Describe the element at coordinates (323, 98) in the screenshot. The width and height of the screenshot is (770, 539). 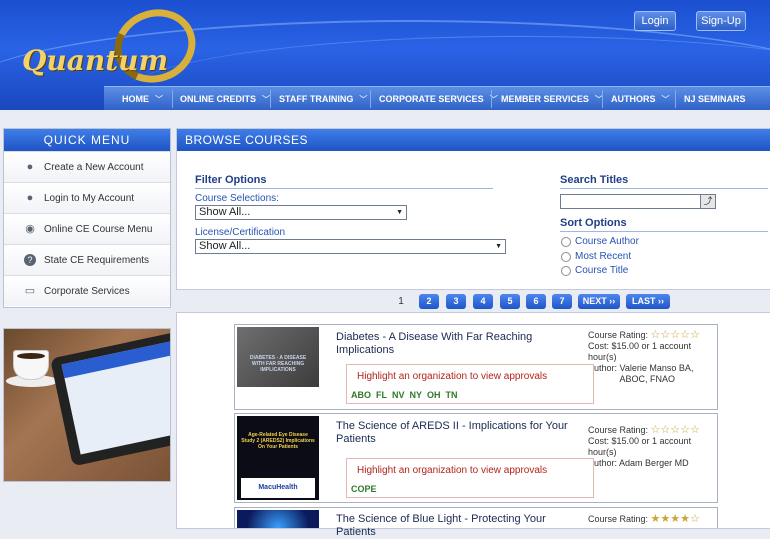
I see `nav-item-staff-training: STAFF TRAINING ﹀` at that location.